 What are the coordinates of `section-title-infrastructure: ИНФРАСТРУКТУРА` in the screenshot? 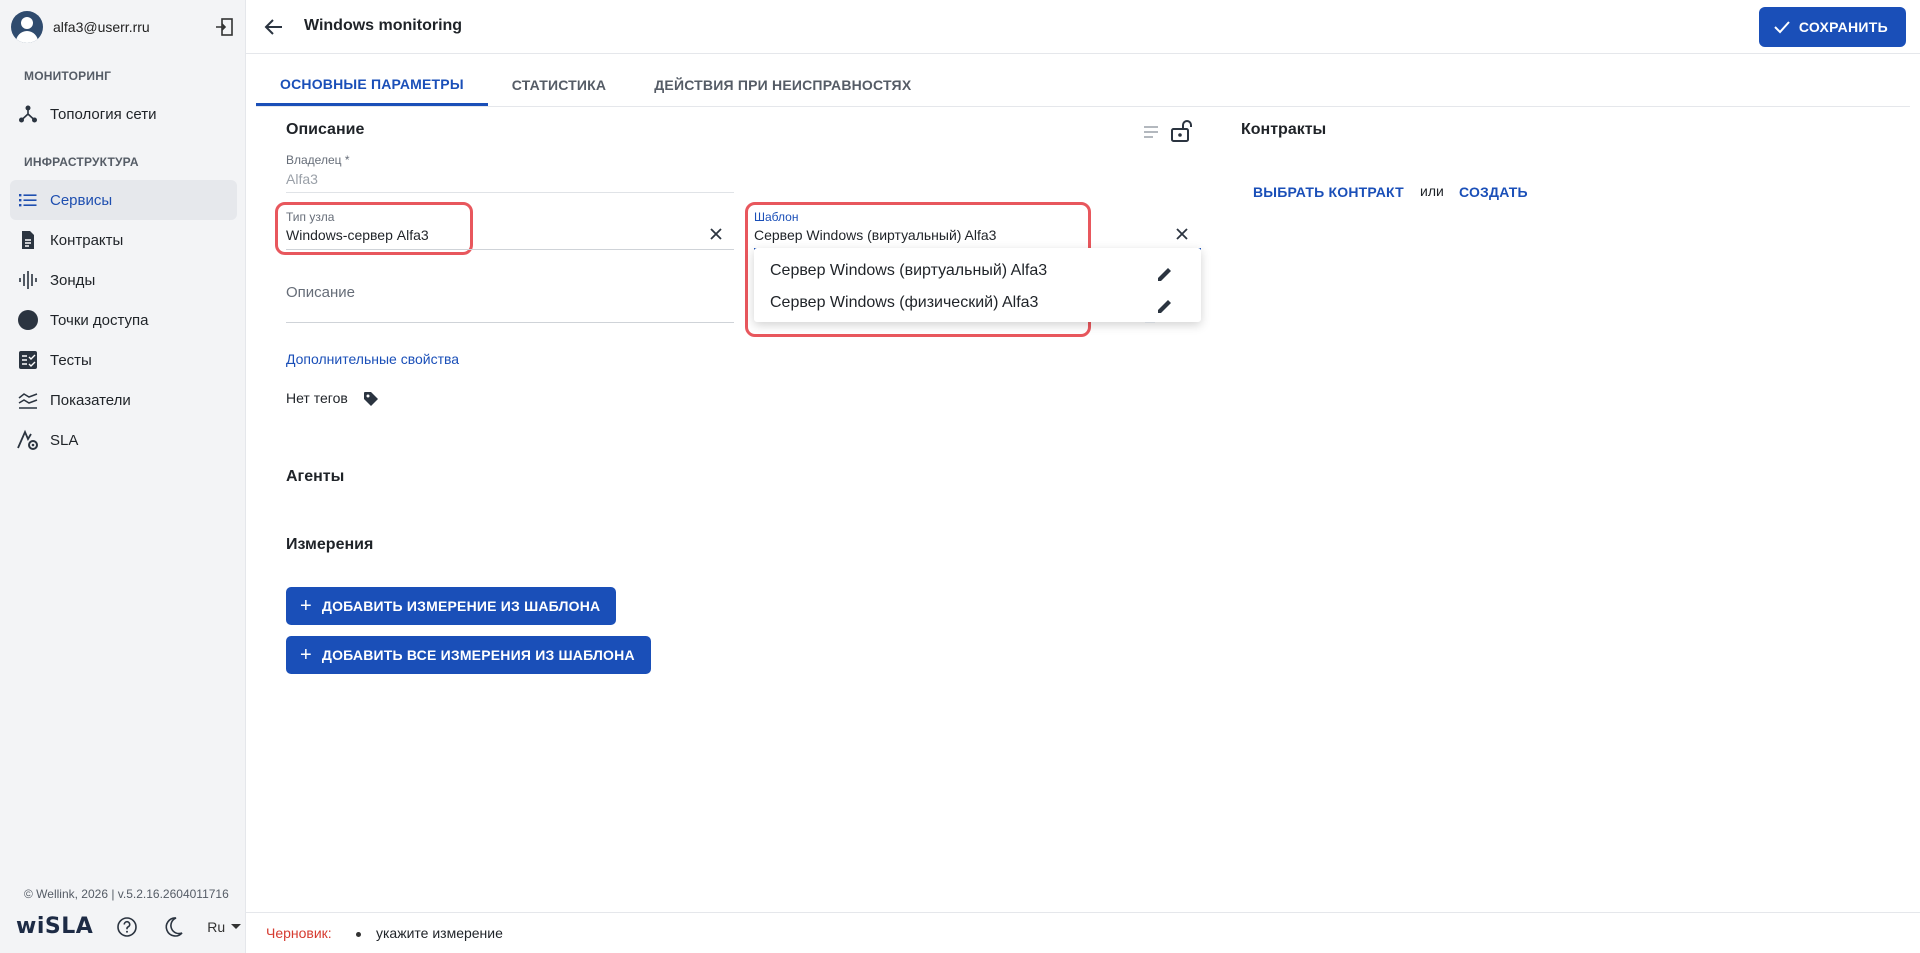 It's located at (81, 162).